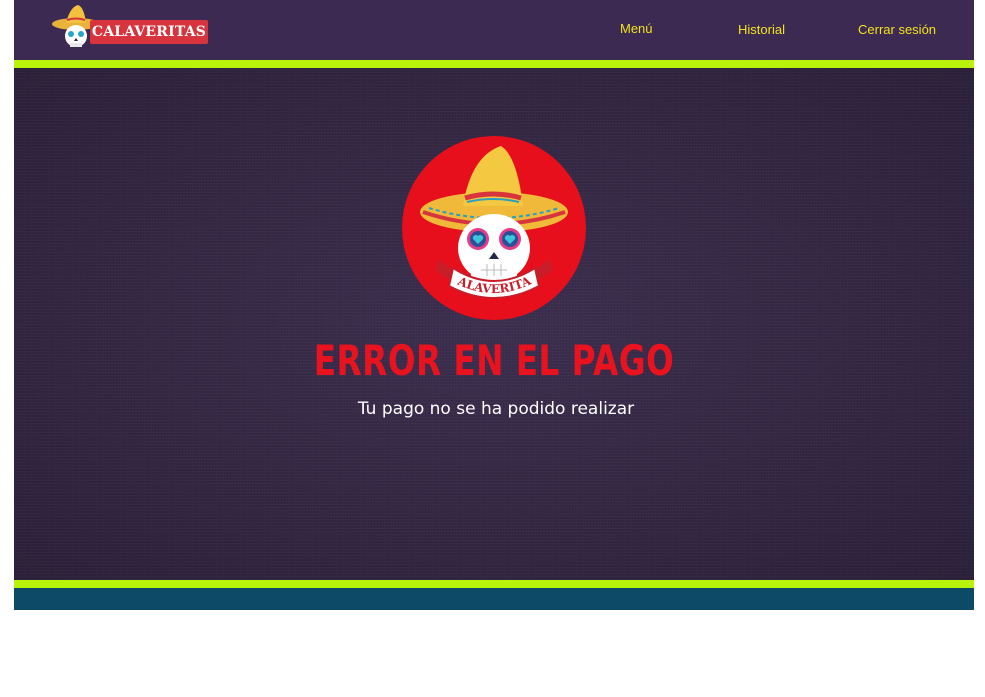  Describe the element at coordinates (494, 599) in the screenshot. I see `footer` at that location.